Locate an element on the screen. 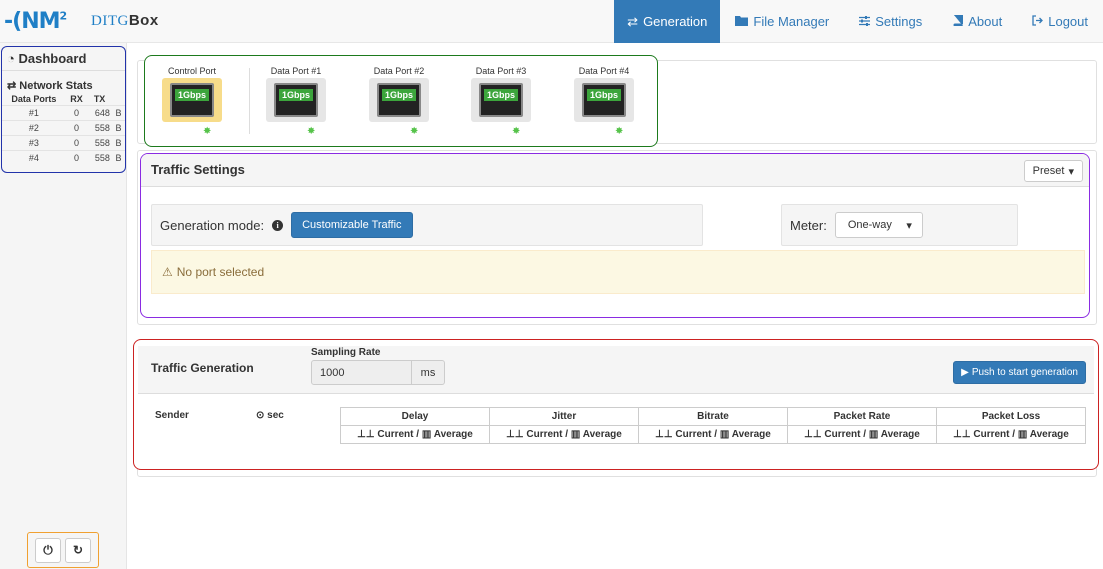  col-tx: TX is located at coordinates (99, 99).